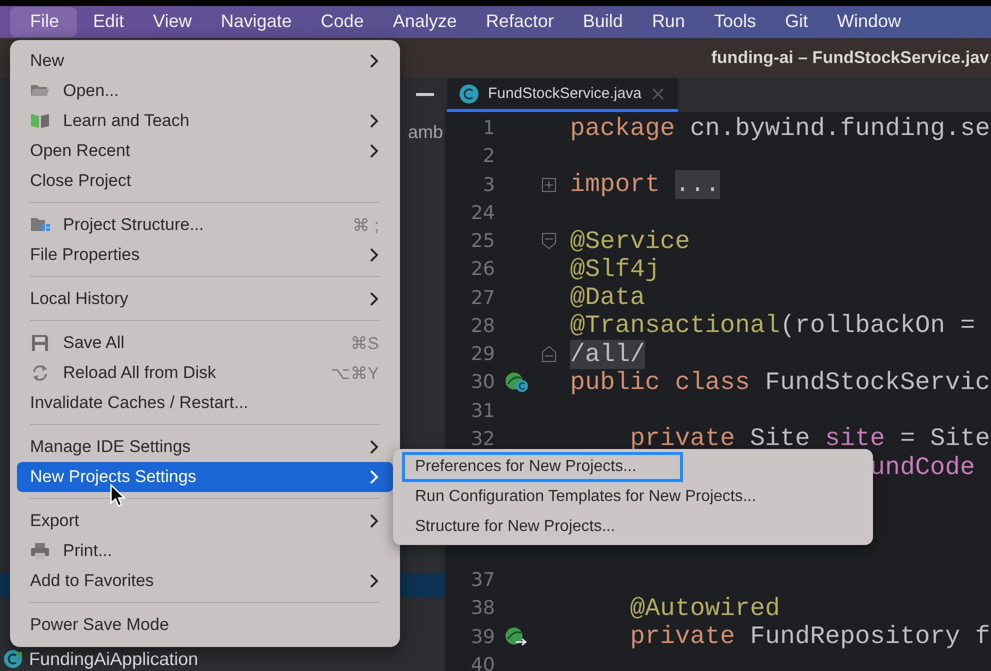 The height and width of the screenshot is (671, 991). What do you see at coordinates (630, 241) in the screenshot?
I see `code-text: @Service` at bounding box center [630, 241].